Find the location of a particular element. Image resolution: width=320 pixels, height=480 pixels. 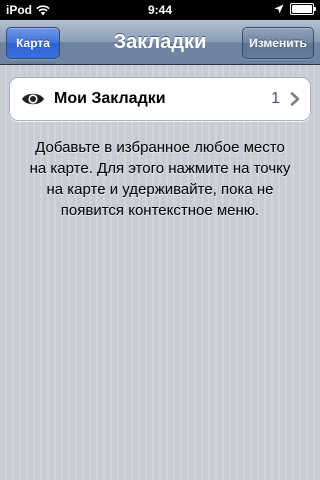

battery-icon is located at coordinates (303, 9).